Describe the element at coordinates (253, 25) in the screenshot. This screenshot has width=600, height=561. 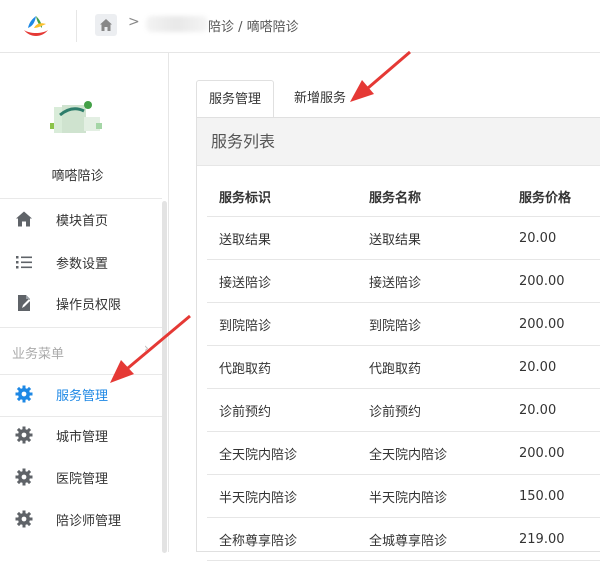
I see `breadcrumb-path: 陪诊 / 嘀嗒陪诊` at that location.